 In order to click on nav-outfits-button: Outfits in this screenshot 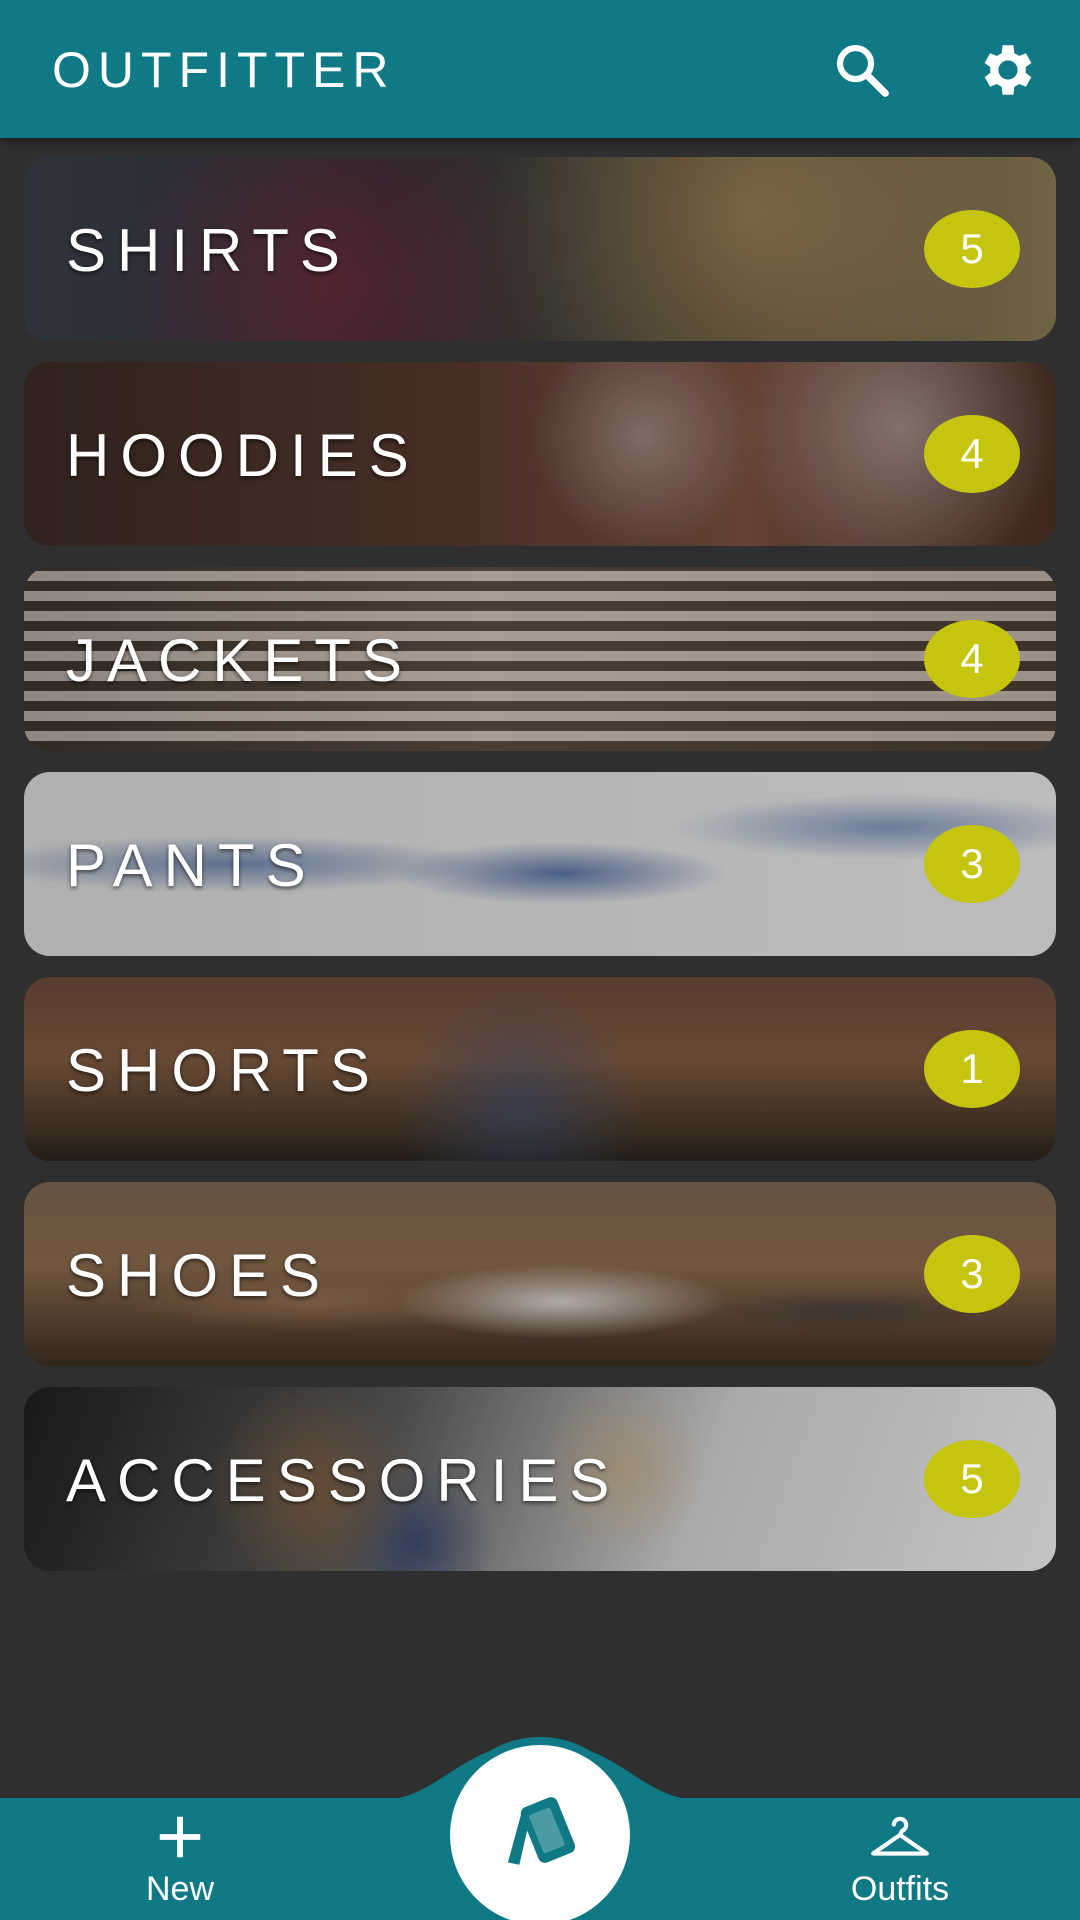, I will do `click(900, 1865)`.